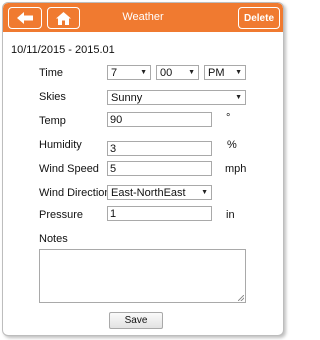  I want to click on skies-label: Skies, so click(52, 97).